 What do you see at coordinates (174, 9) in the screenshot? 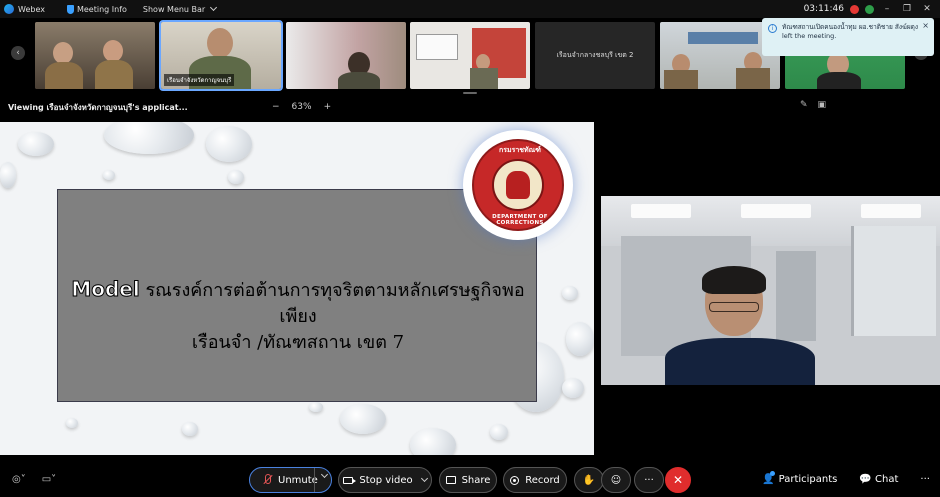
I see `show-menu-bar-label: Show Menu Bar` at bounding box center [174, 9].